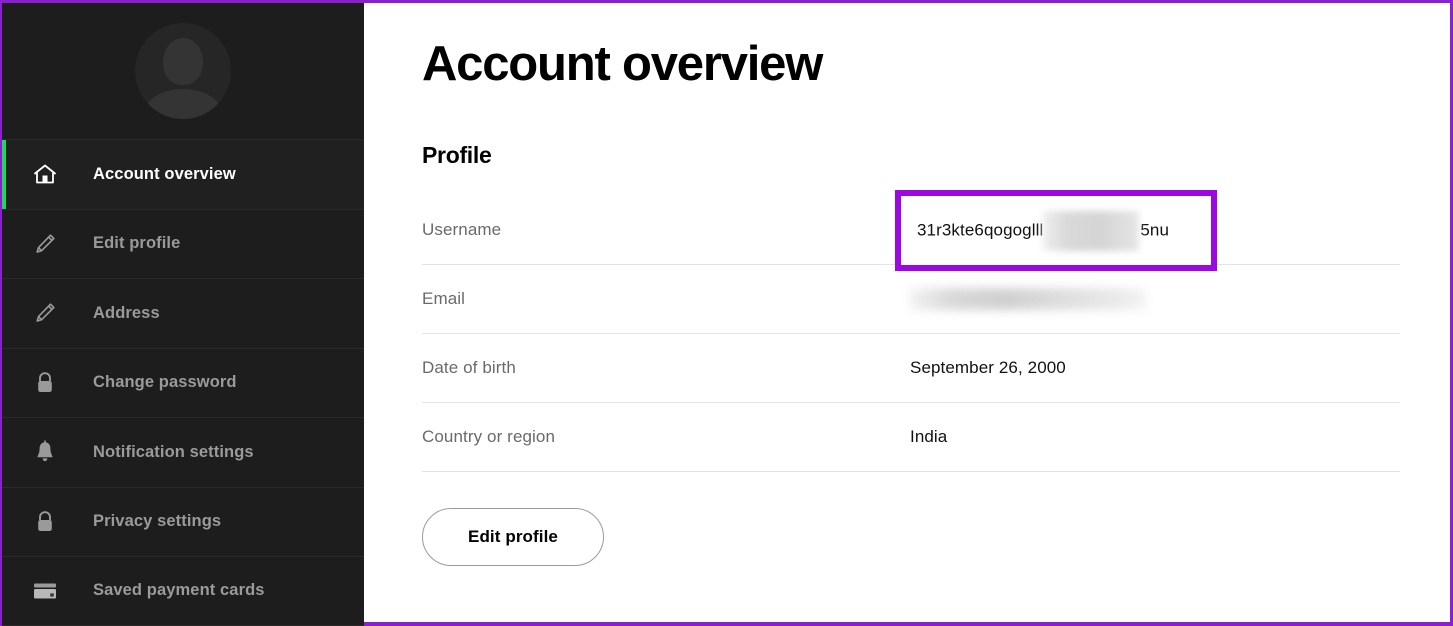 This screenshot has height=626, width=1453. What do you see at coordinates (137, 243) in the screenshot?
I see `sidebar-item-label: Edit profile` at bounding box center [137, 243].